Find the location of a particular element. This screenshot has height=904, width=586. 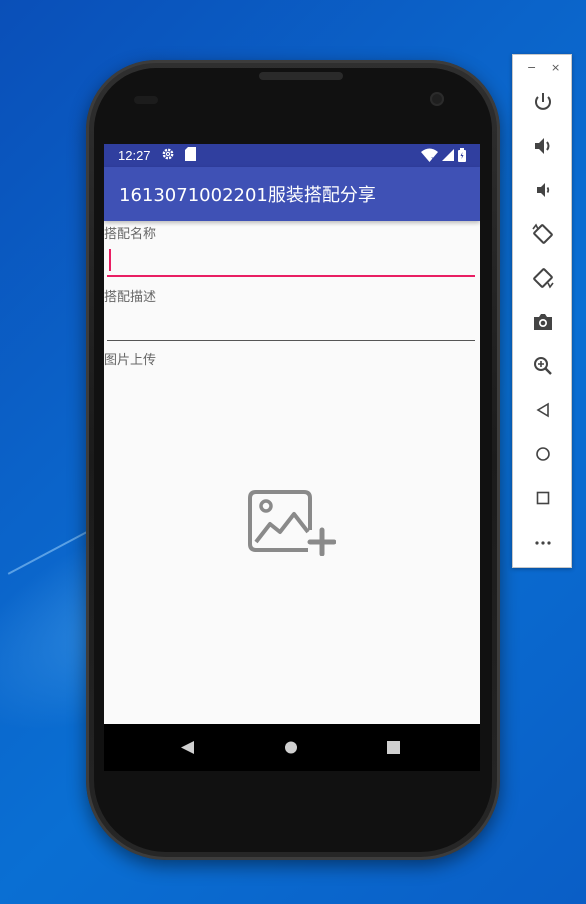

rotate-left-icon is located at coordinates (543, 234).